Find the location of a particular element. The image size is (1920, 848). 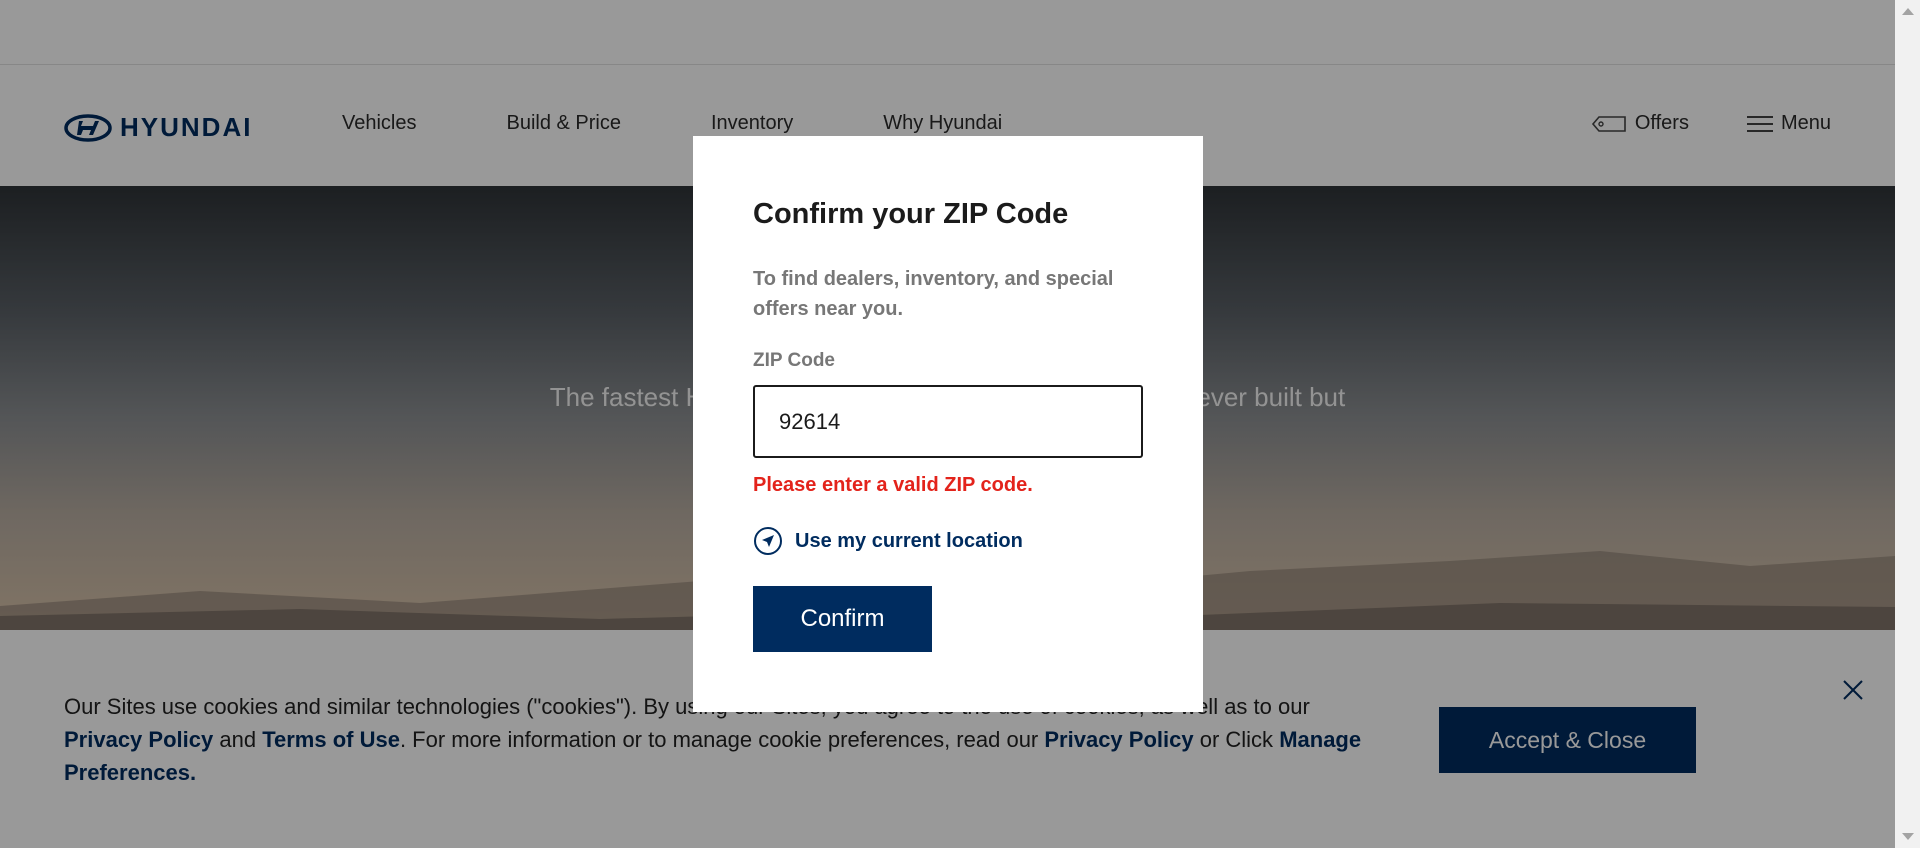

use-current-location-link: Use my current location is located at coordinates (888, 541).